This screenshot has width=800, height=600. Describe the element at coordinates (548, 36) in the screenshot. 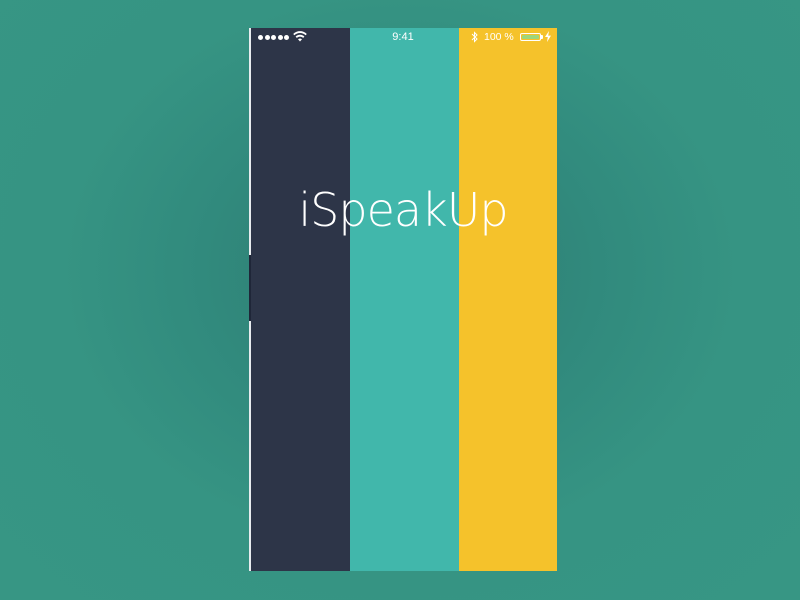

I see `charging-bolt-icon` at that location.